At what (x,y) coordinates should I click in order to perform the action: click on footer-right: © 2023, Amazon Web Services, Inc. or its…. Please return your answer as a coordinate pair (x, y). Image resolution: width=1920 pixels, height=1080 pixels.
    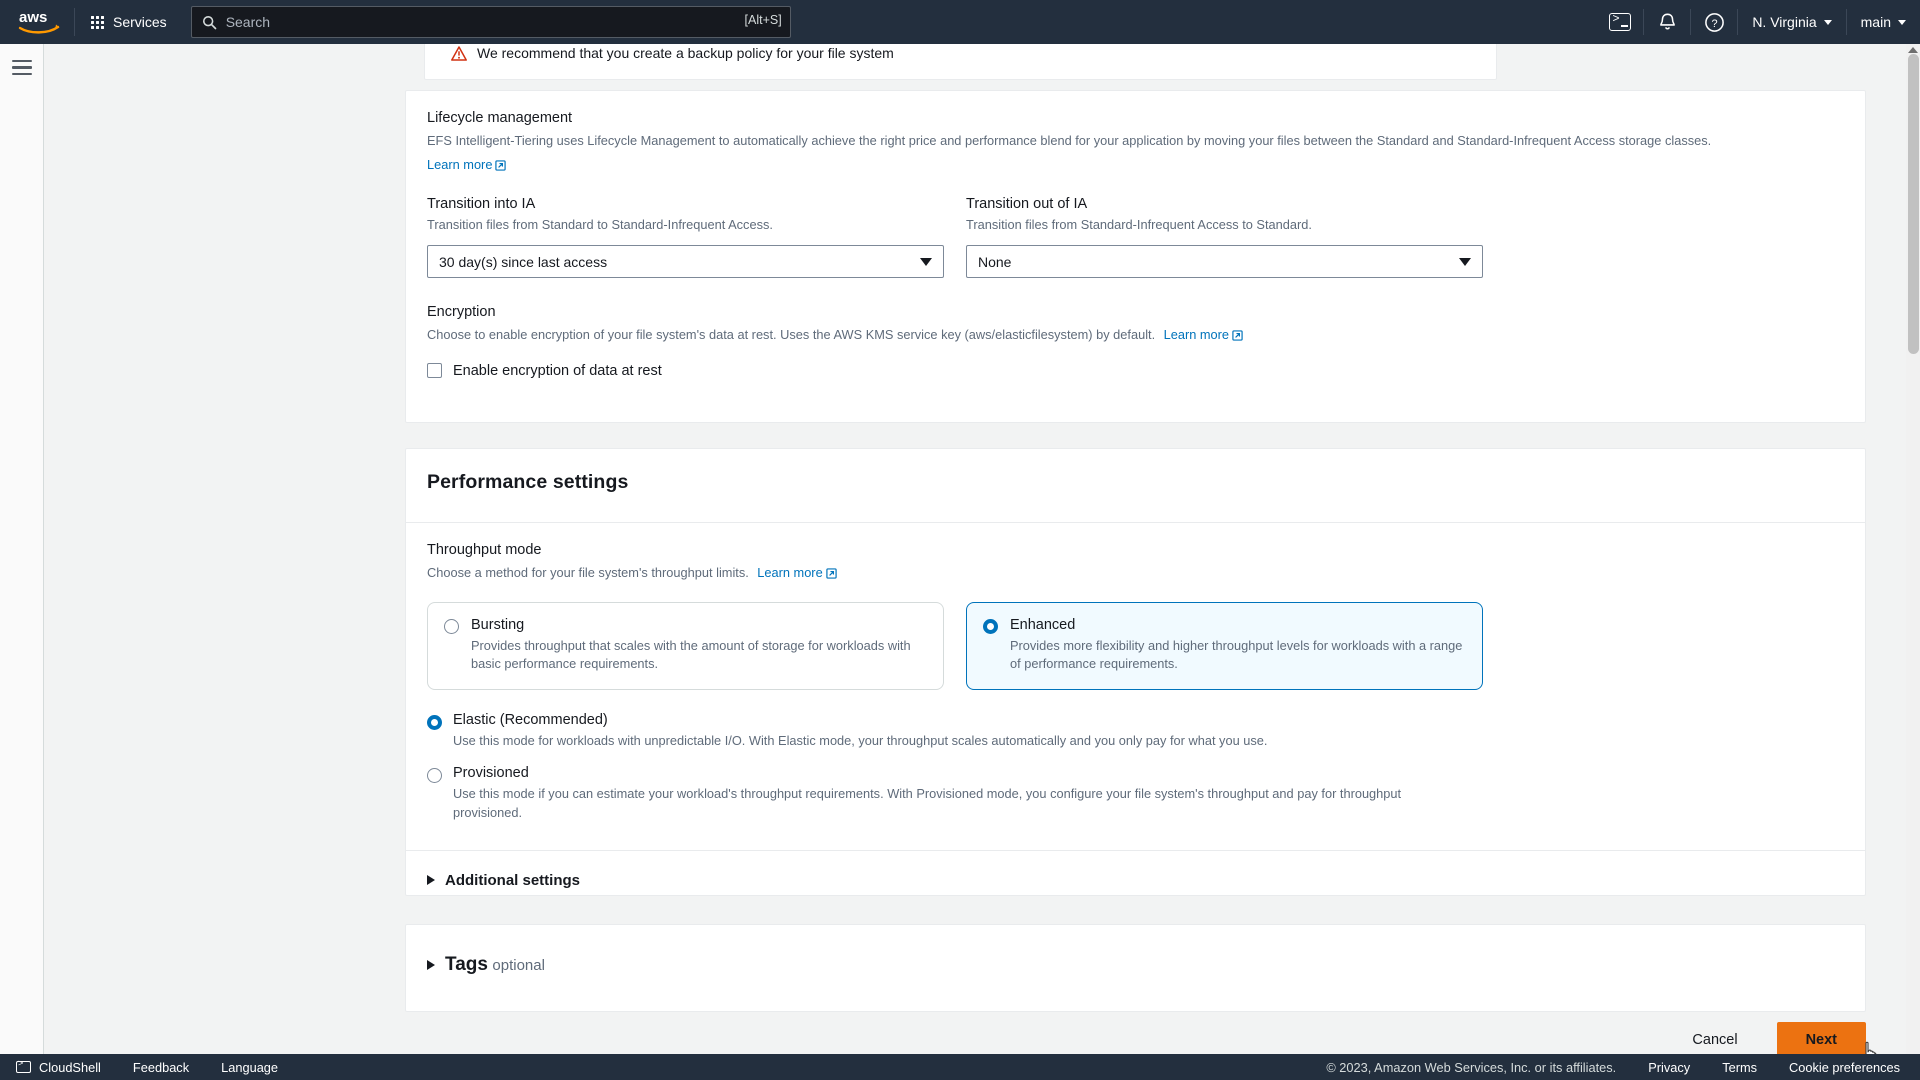
    Looking at the image, I should click on (1615, 1067).